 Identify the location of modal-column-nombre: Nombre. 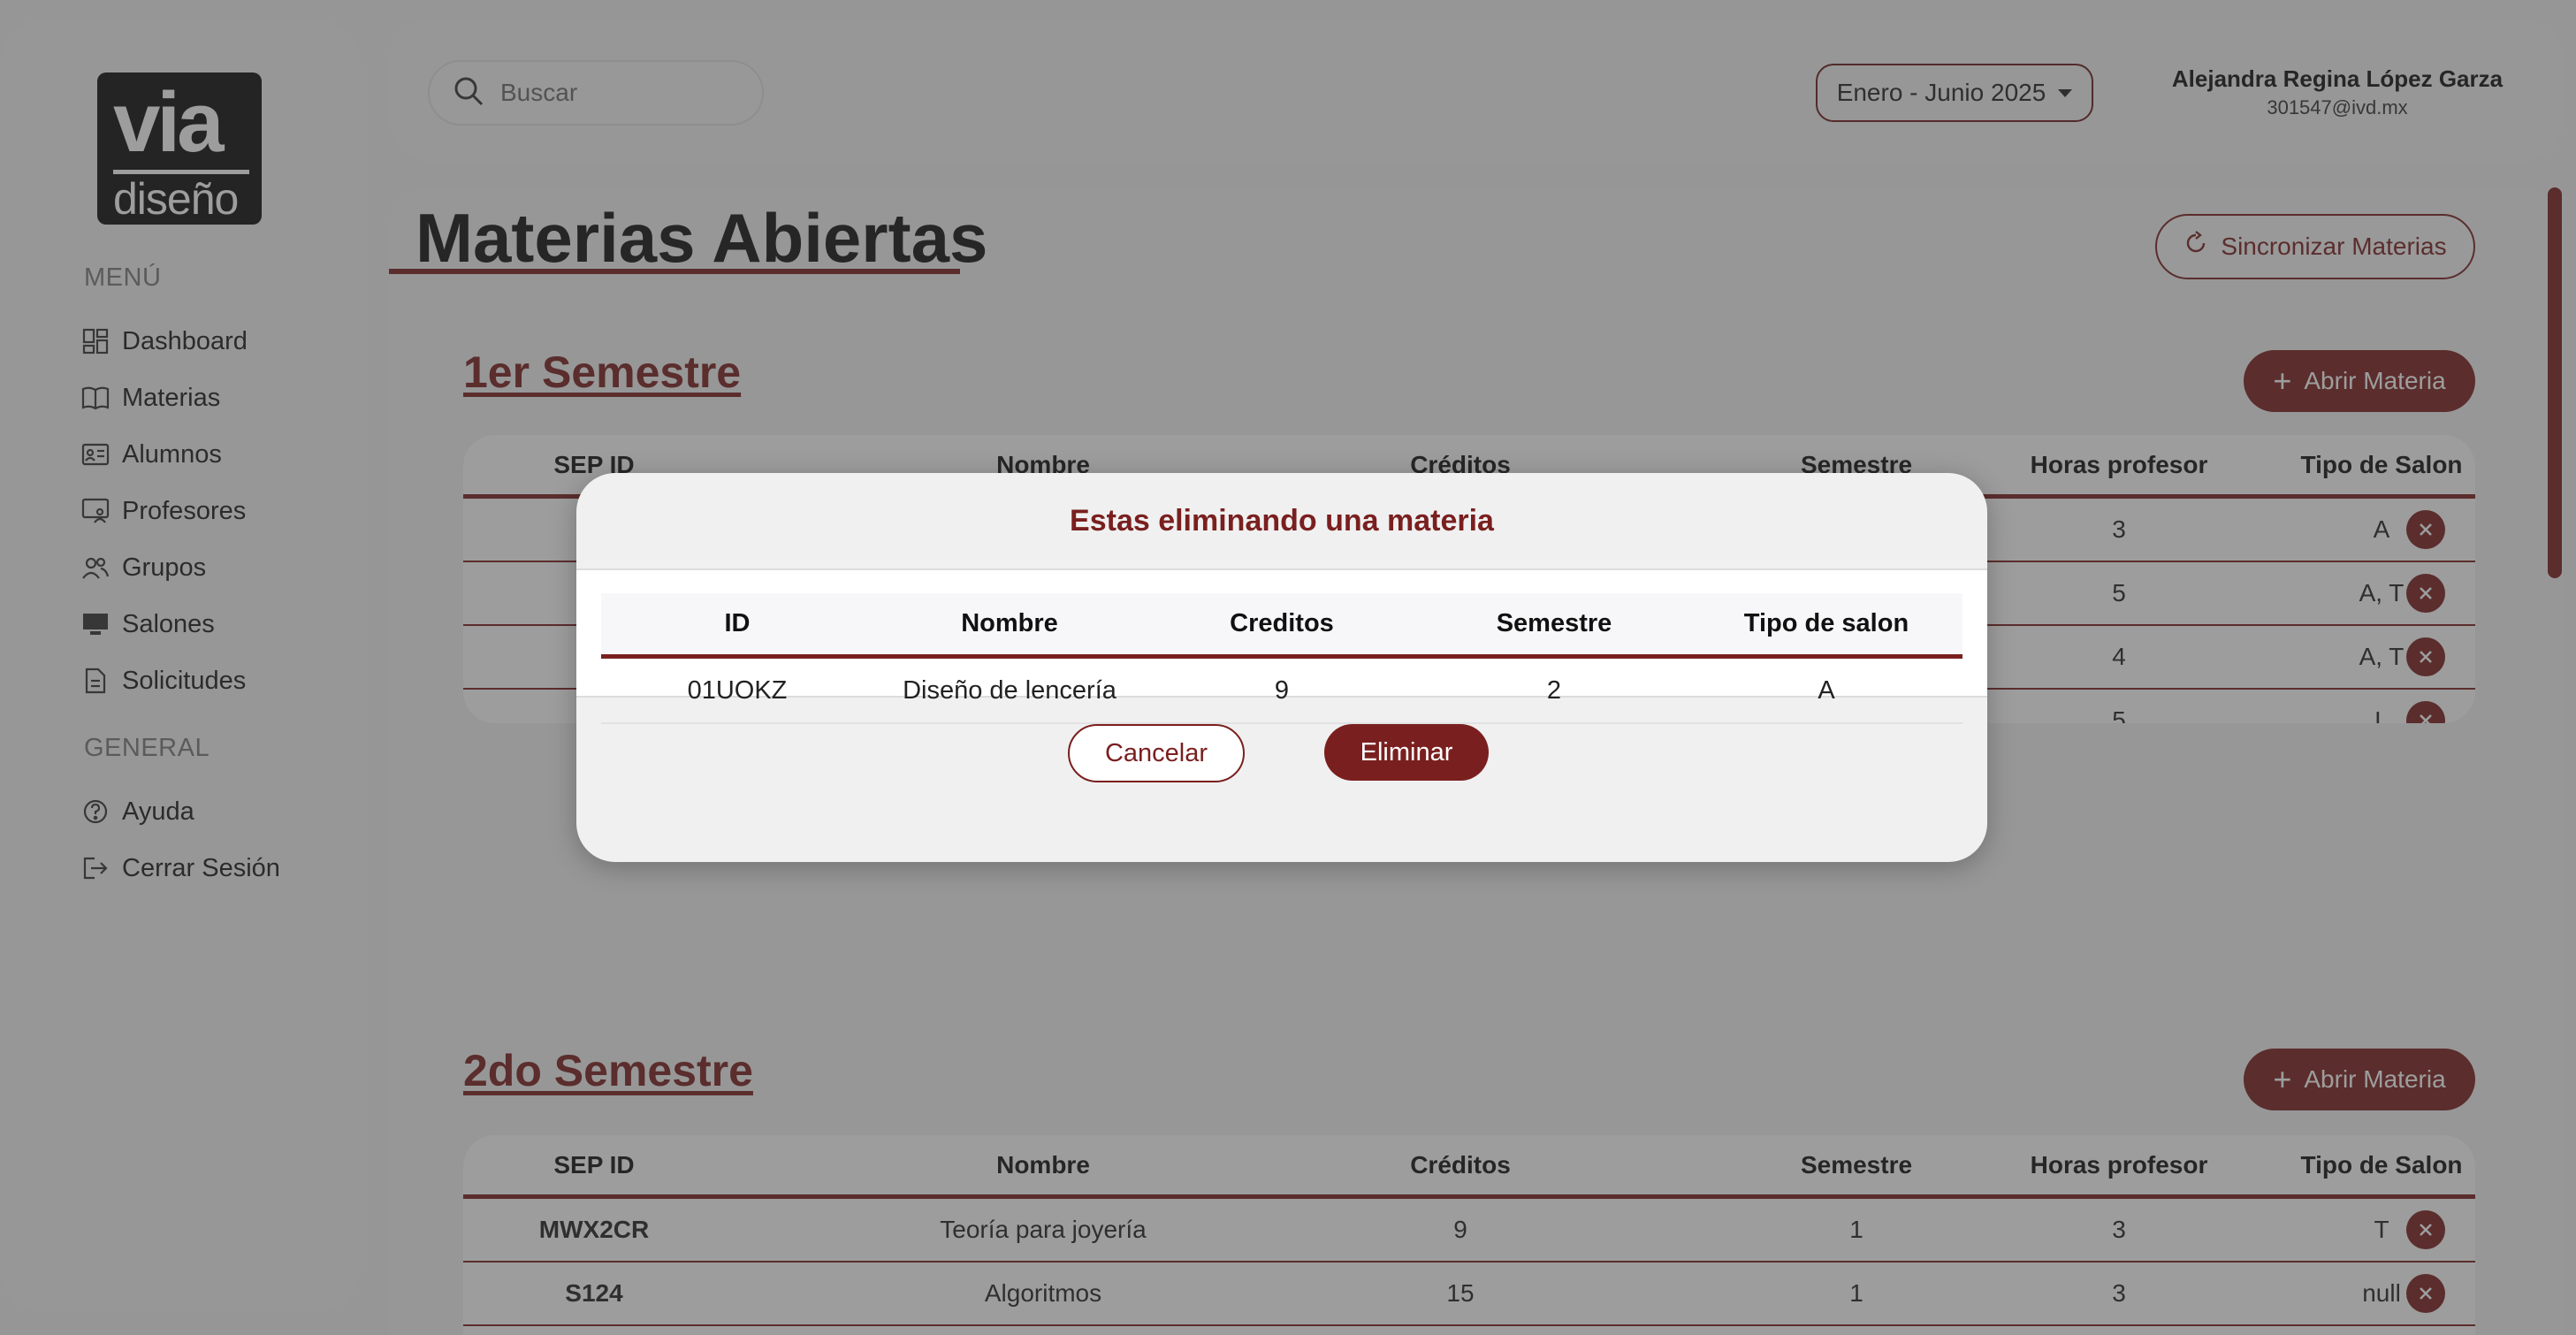
(1009, 623).